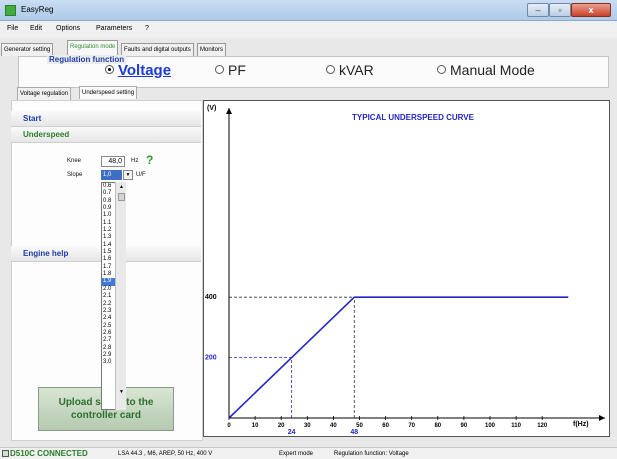 This screenshot has width=617, height=459. I want to click on chart-title: TYPICAL UNDERSPEED CURVE, so click(413, 117).